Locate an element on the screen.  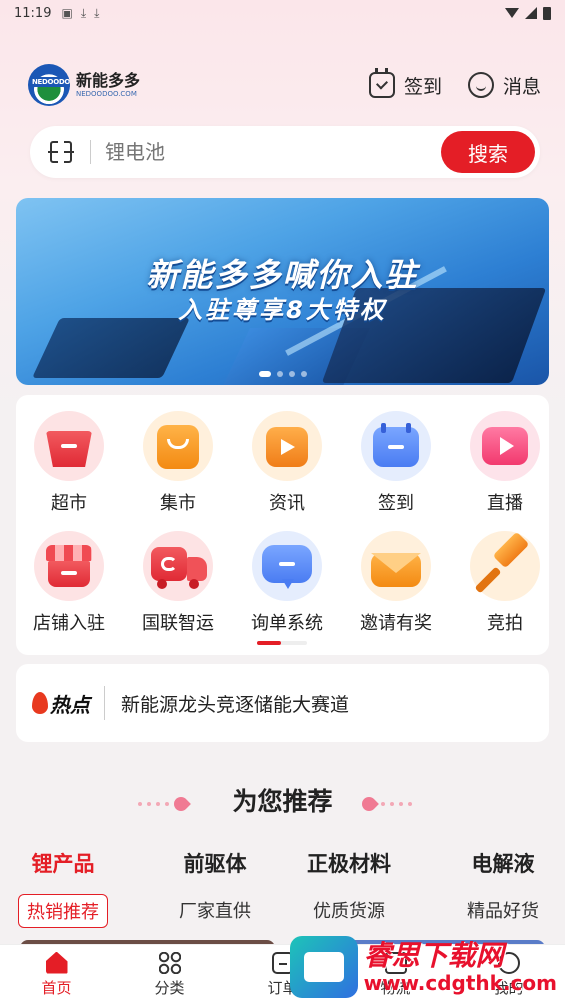
site-watermark: 睿思下载网 www.cdgthk.com is located at coordinates (423, 967).